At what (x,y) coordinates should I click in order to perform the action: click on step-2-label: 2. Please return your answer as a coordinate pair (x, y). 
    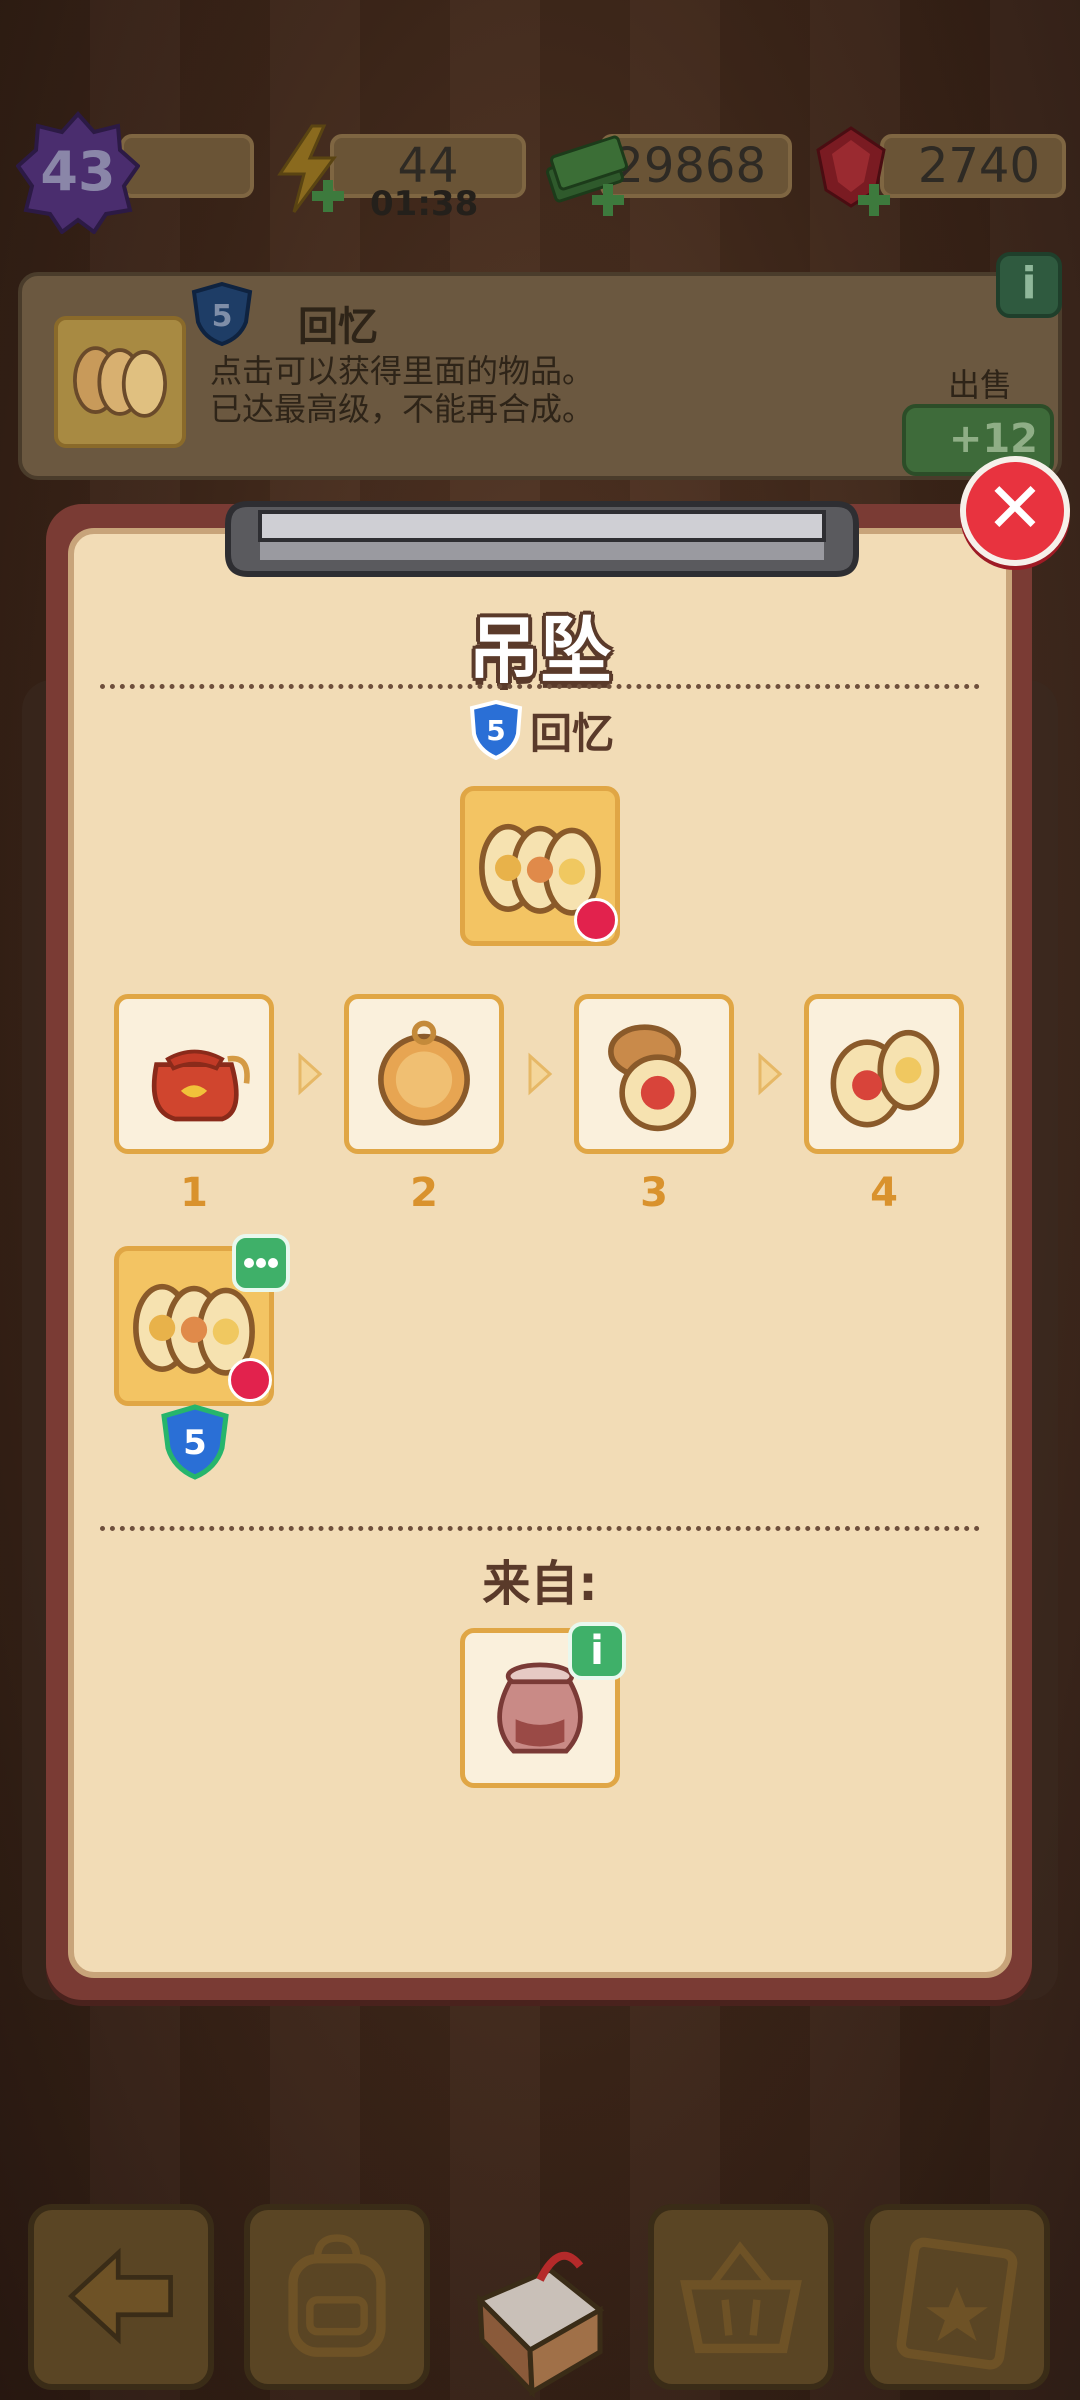
    Looking at the image, I should click on (424, 1193).